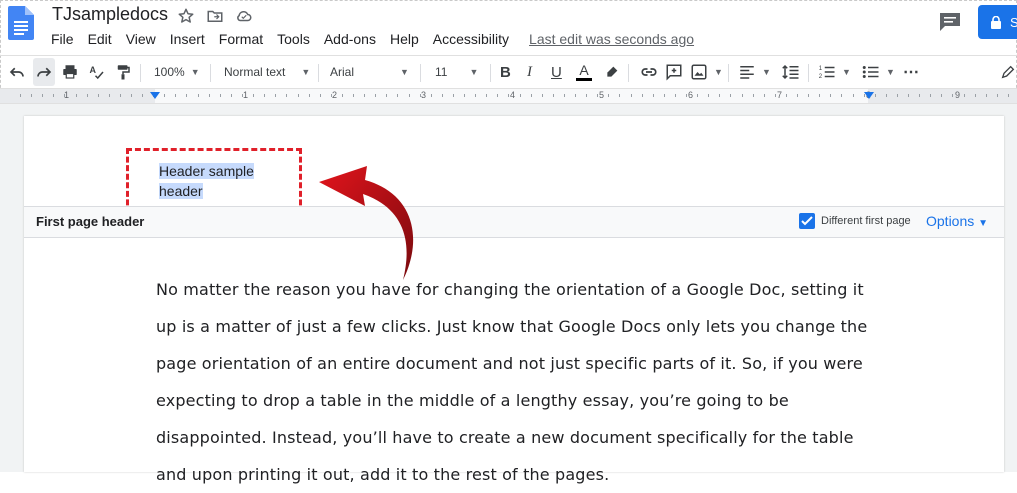 This screenshot has width=1017, height=493. Describe the element at coordinates (456, 72) in the screenshot. I see `font-size-select: 11 ▼` at that location.